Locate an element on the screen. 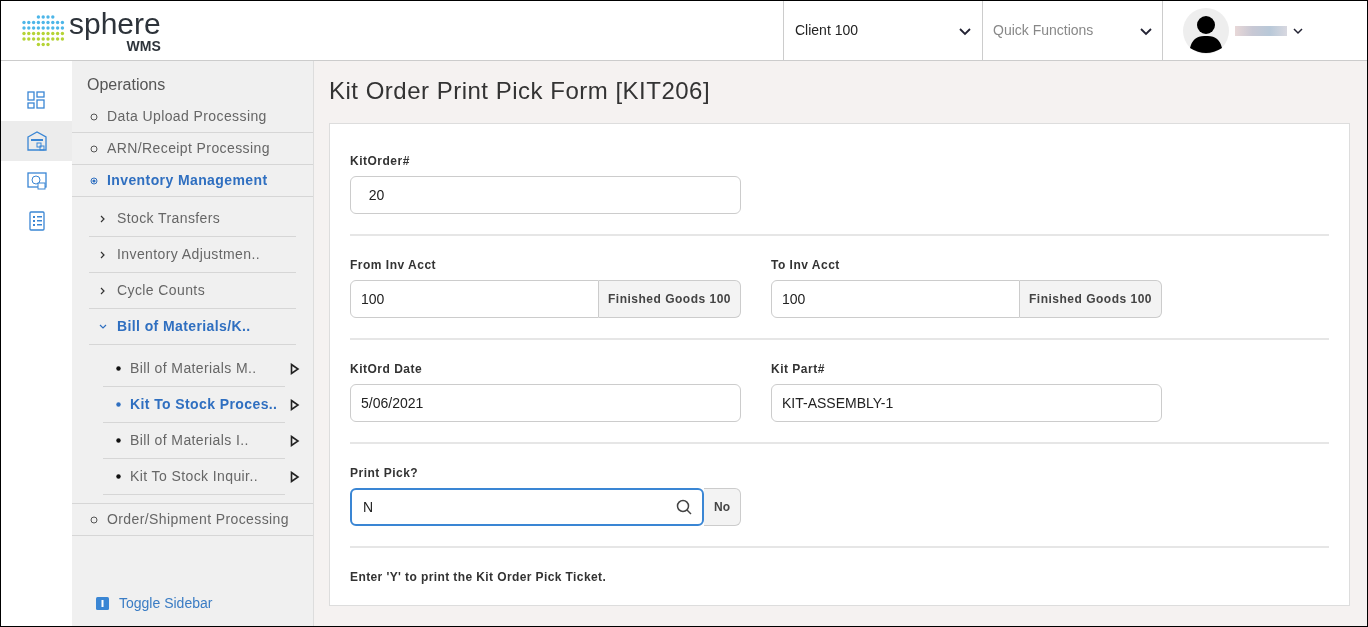 The height and width of the screenshot is (627, 1368). text-field: KIT-ASSEMBLY-1 is located at coordinates (966, 403).